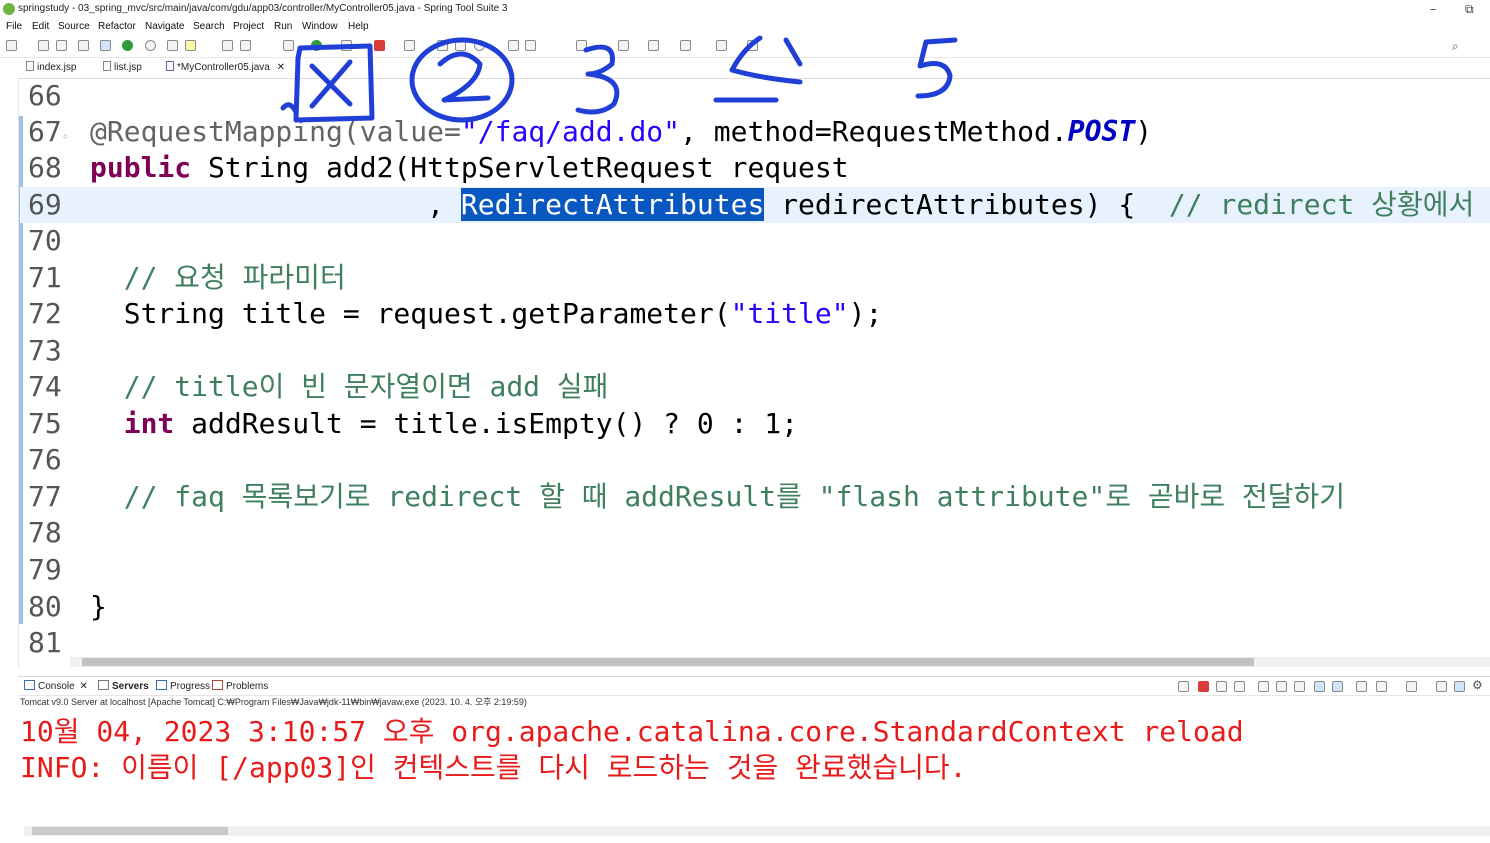 This screenshot has height=843, width=1490. What do you see at coordinates (45, 277) in the screenshot?
I see `line-number: 71` at bounding box center [45, 277].